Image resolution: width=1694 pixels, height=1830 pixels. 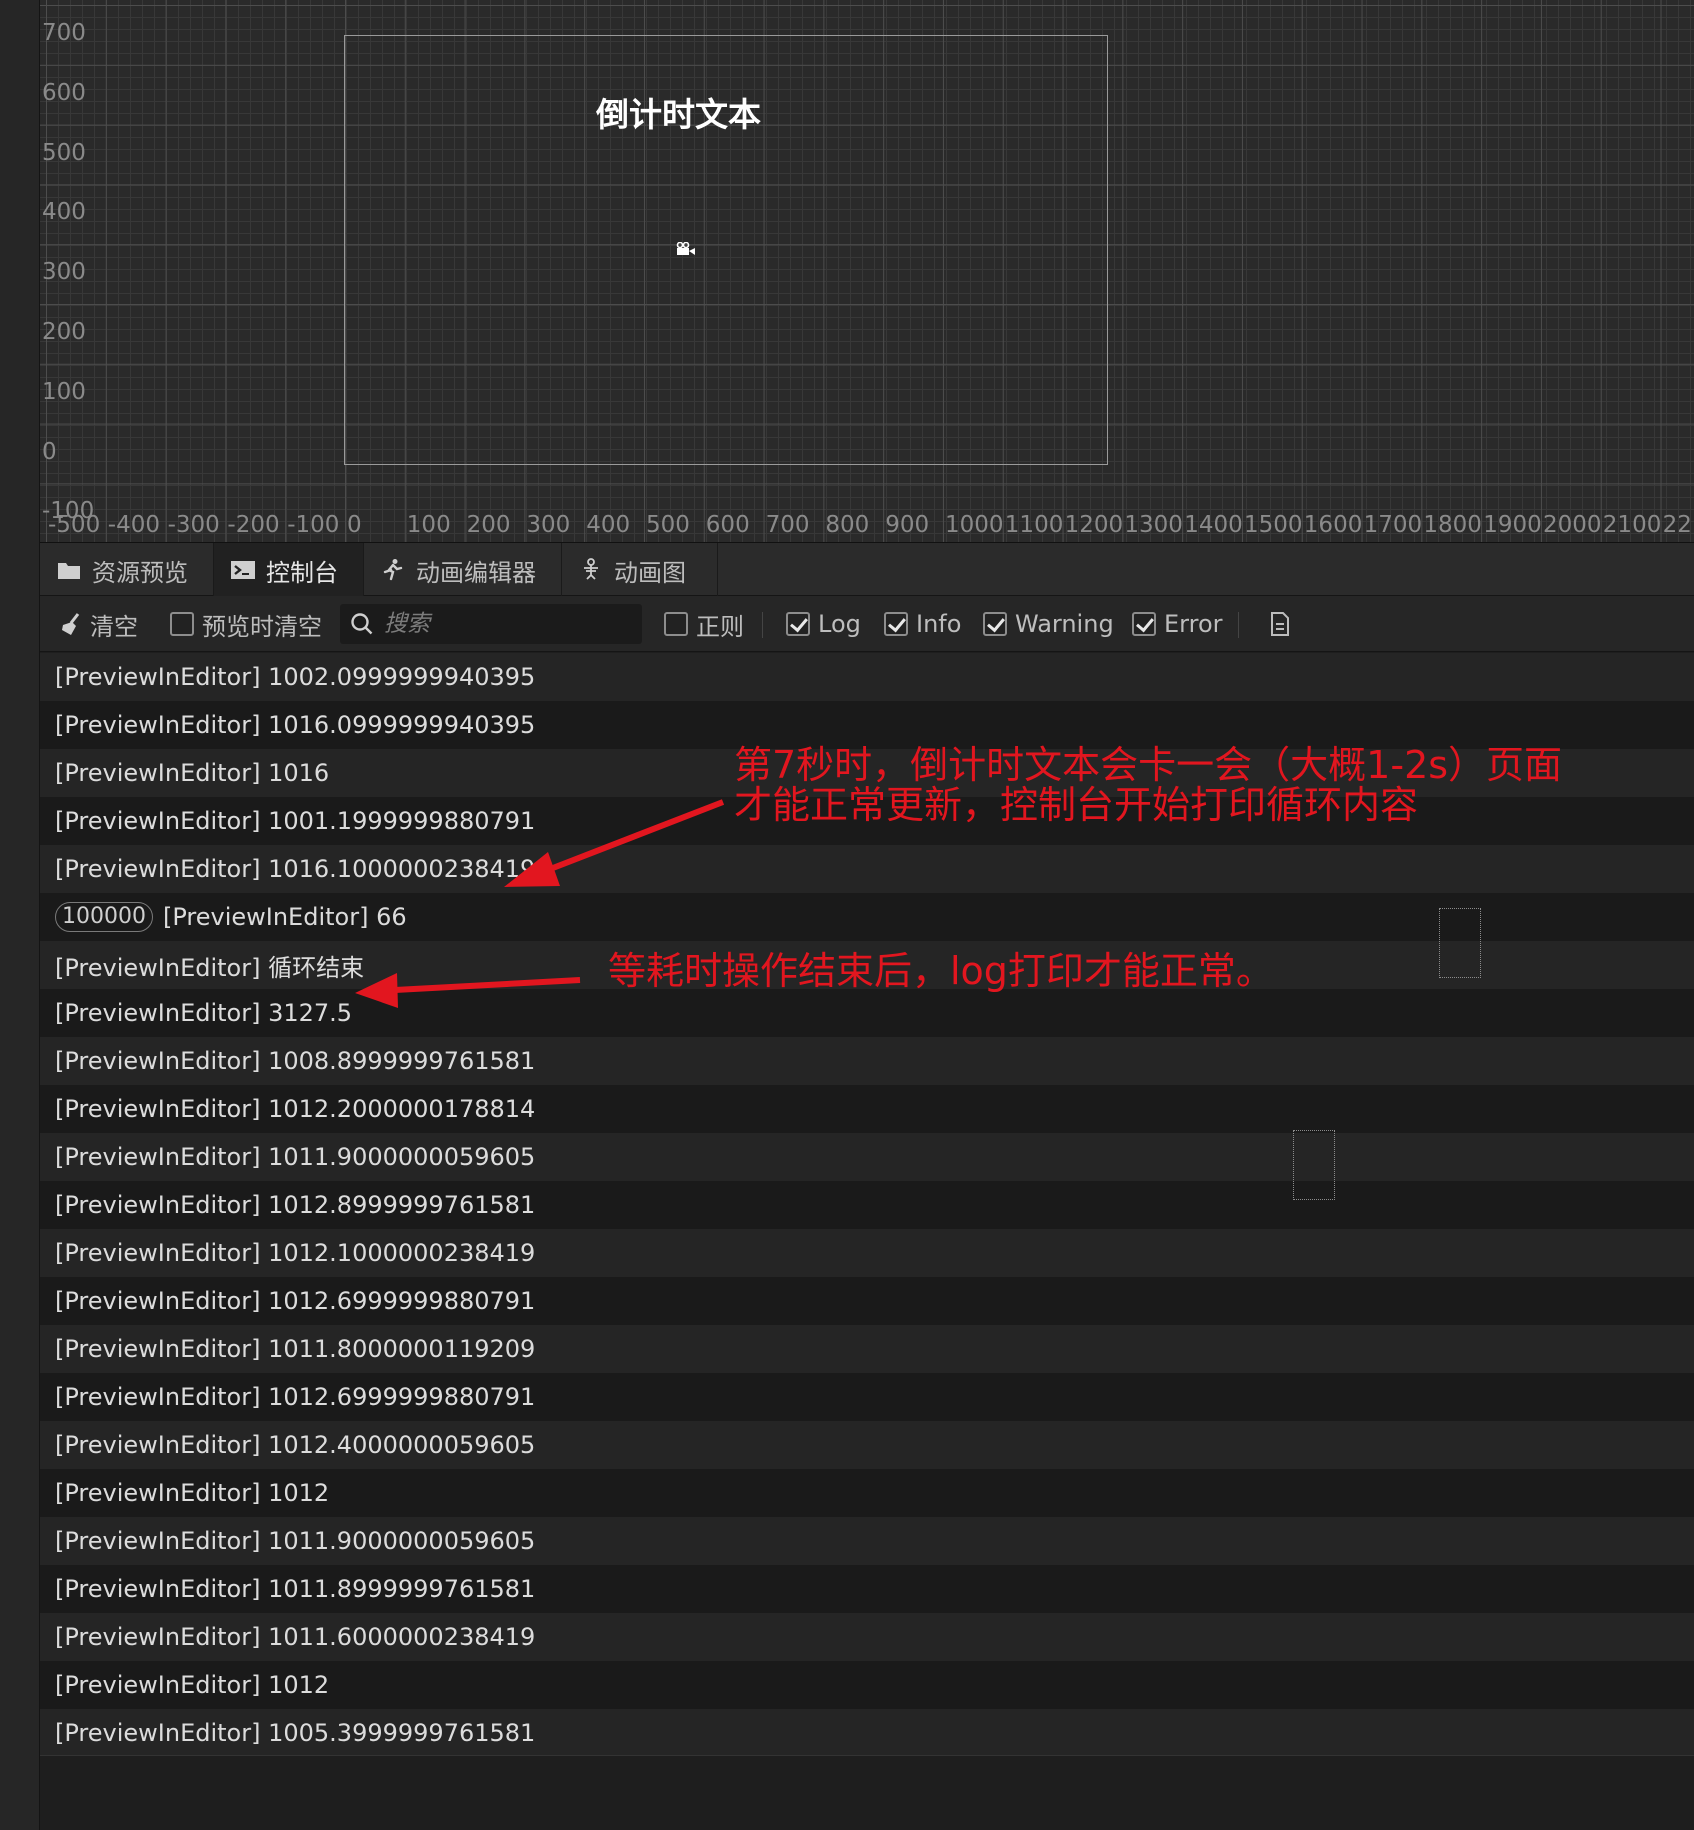 What do you see at coordinates (867, 1445) in the screenshot?
I see `log-row: [PreviewInEditor] 1012.4000000059605` at bounding box center [867, 1445].